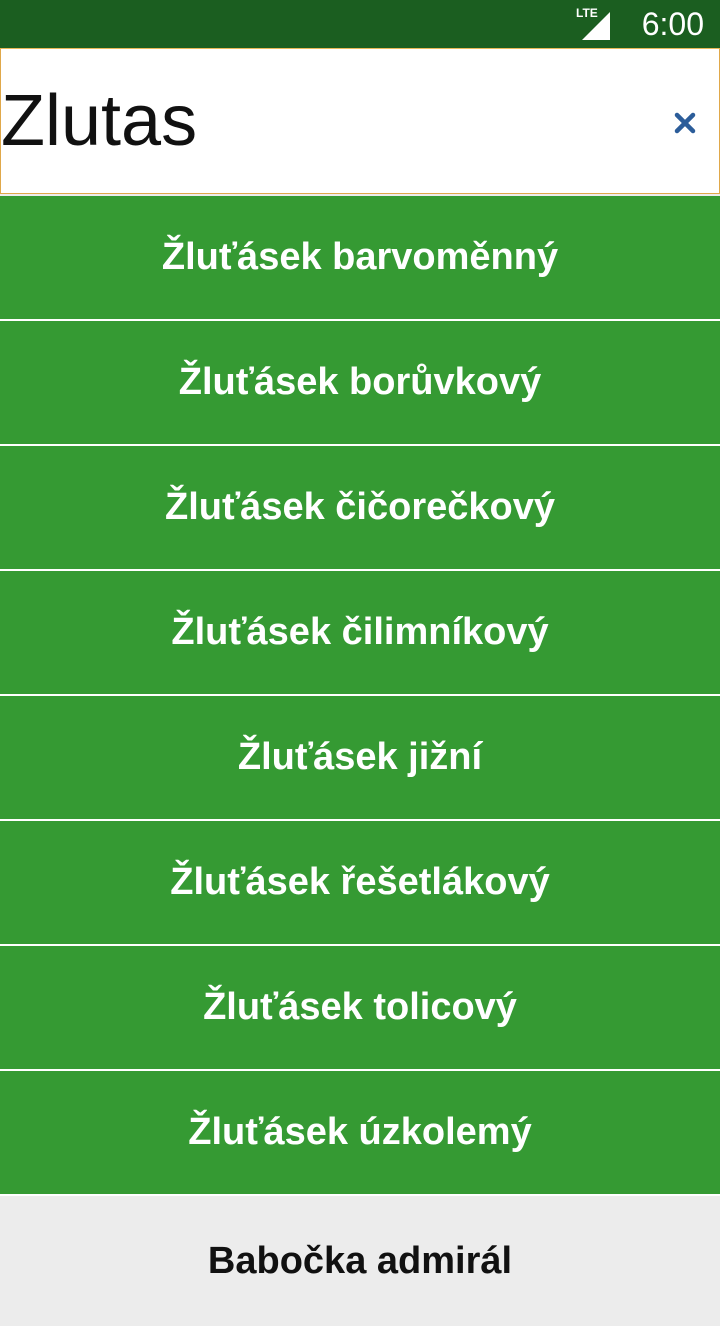  I want to click on list-item: Žluťásek jižní, so click(360, 758).